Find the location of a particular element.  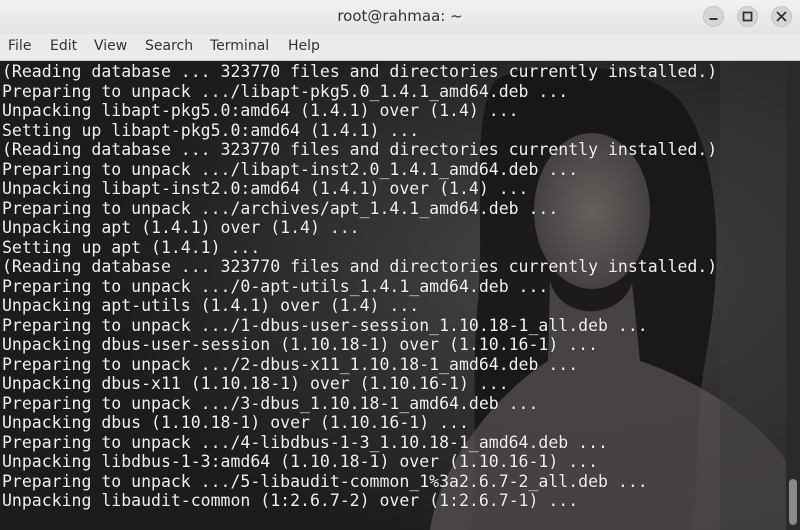

maximize-button is located at coordinates (747, 16).